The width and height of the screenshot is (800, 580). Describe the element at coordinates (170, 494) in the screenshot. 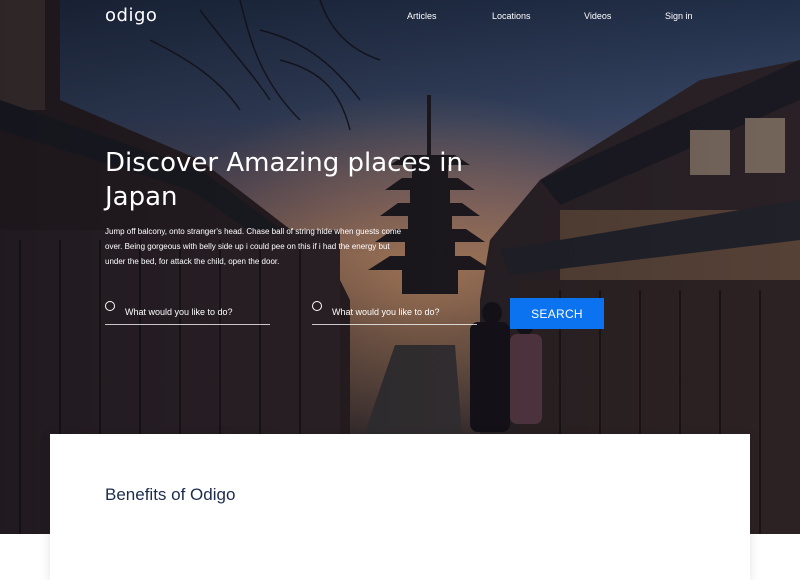

I see `benefits-title: Benefits of Odigo` at that location.